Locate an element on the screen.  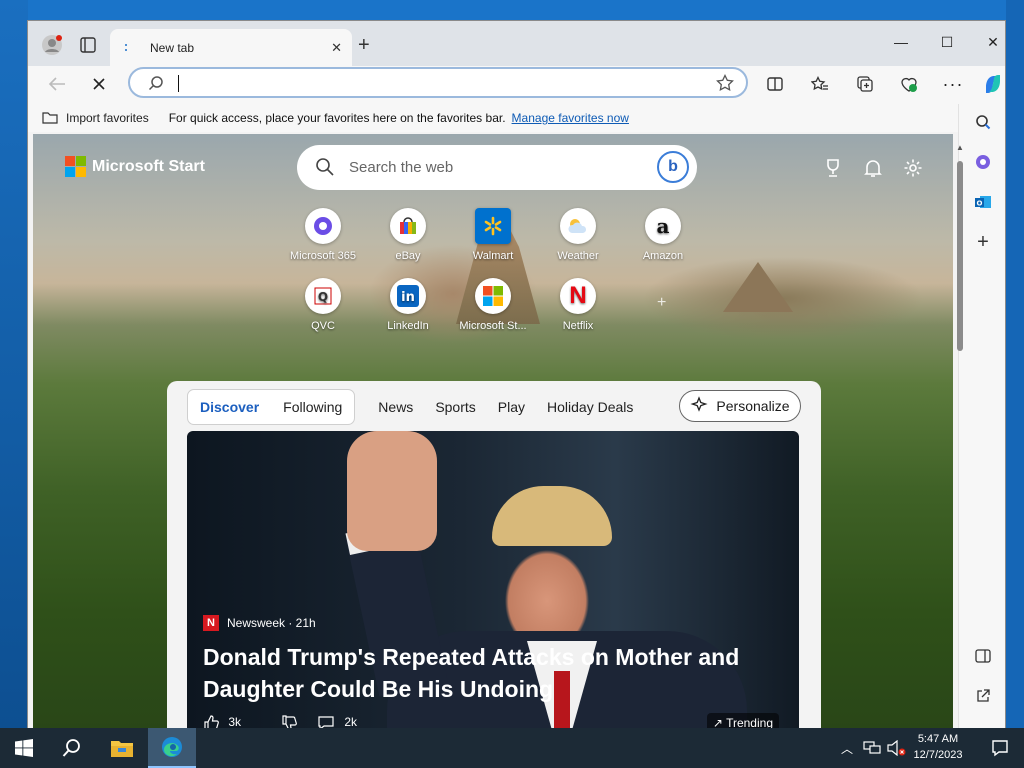
microsoft-store-icon is located at coordinates (493, 296).